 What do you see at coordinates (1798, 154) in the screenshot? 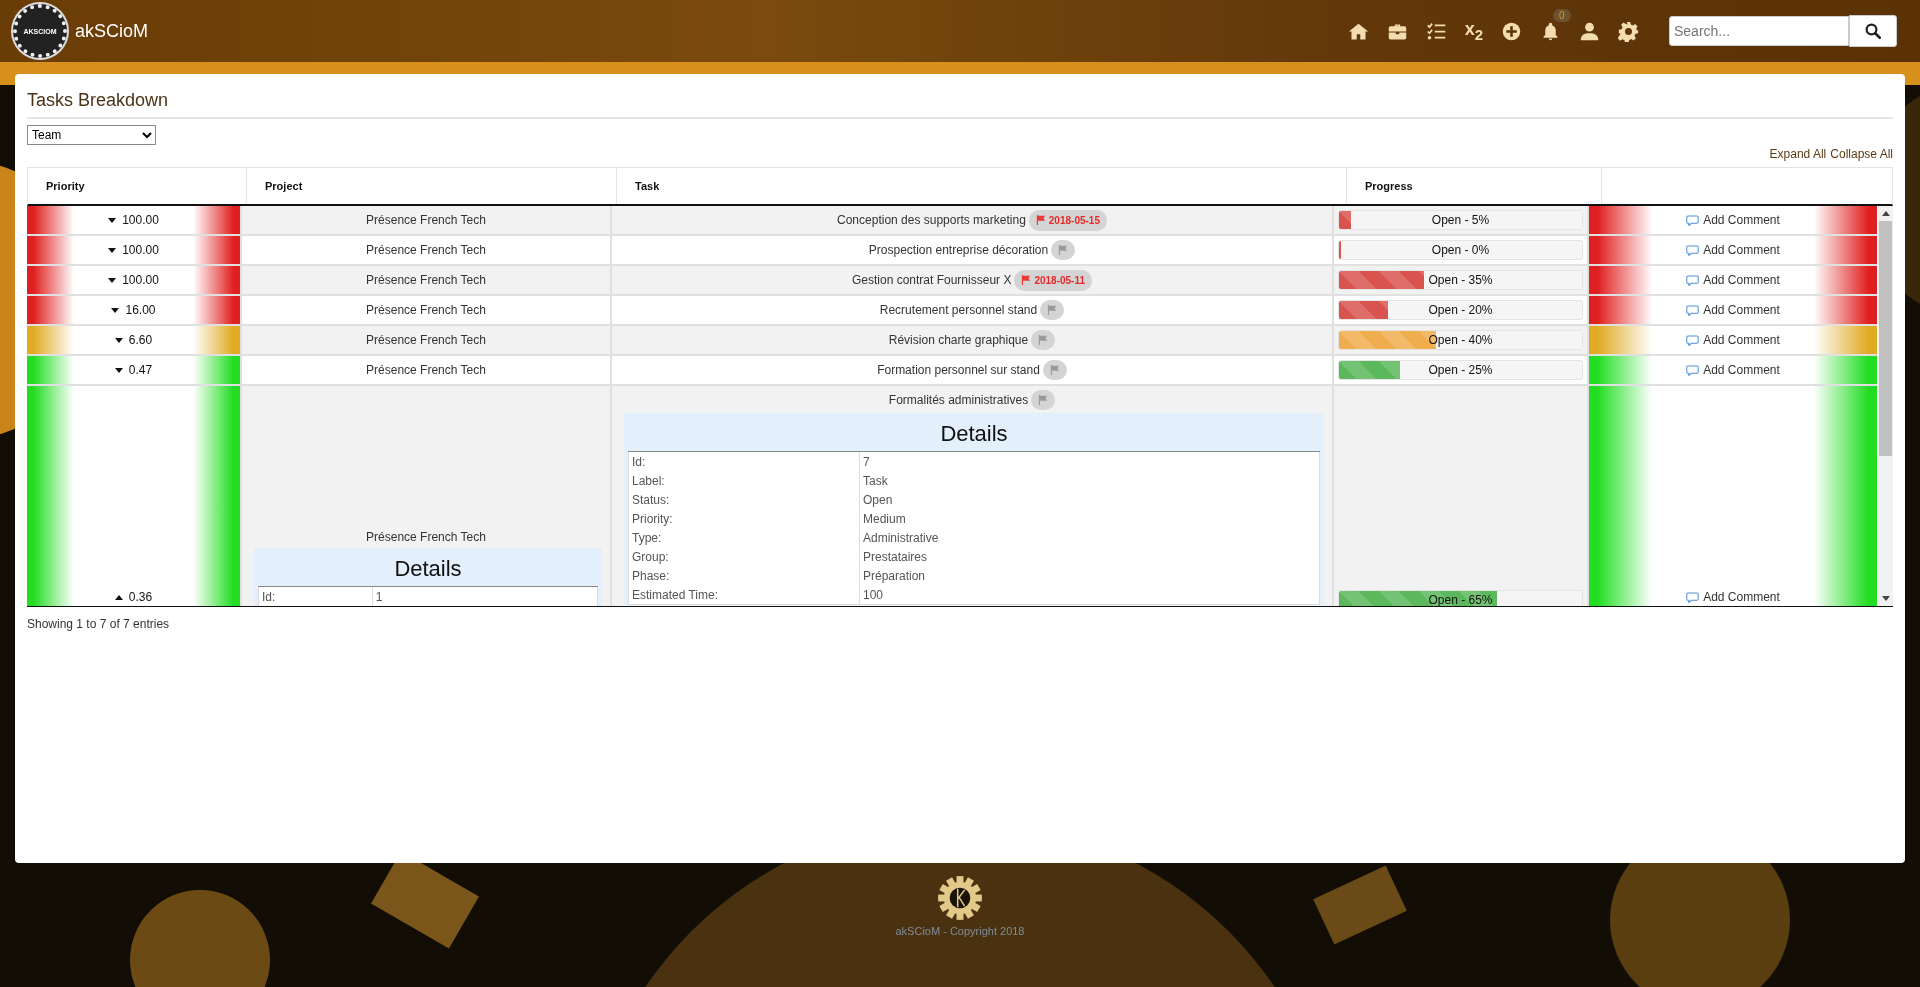
I see `expand-all-link: Expand All` at bounding box center [1798, 154].